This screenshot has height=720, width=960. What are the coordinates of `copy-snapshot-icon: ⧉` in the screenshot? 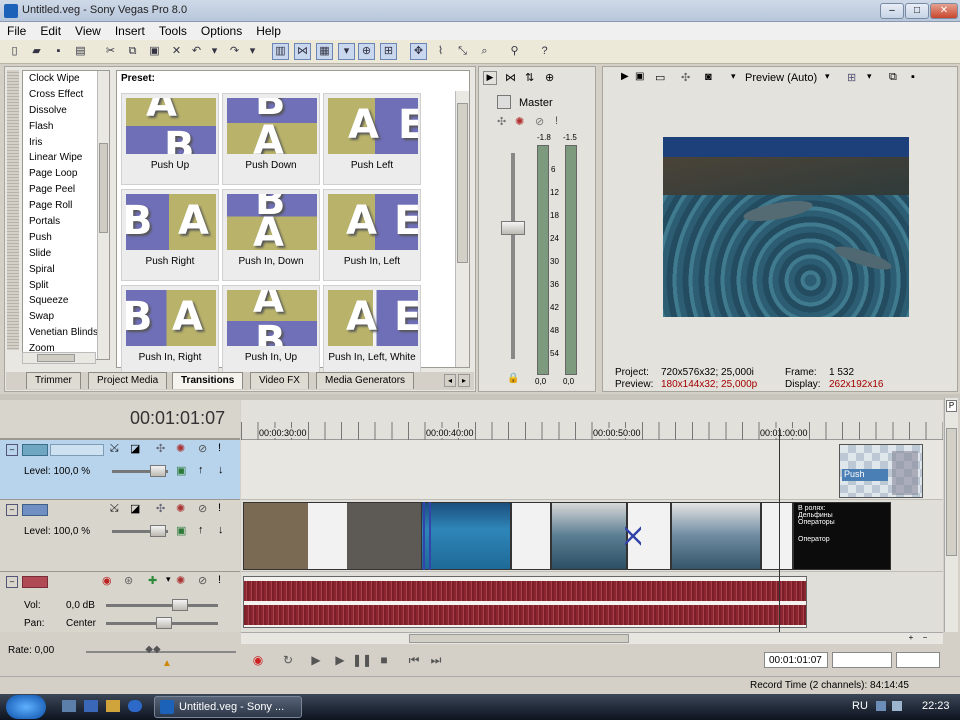 It's located at (893, 77).